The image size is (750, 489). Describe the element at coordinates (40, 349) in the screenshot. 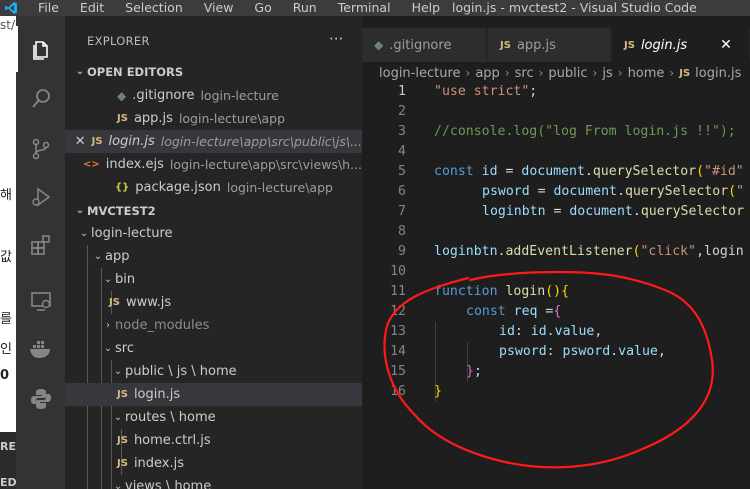

I see `docker-activity` at that location.